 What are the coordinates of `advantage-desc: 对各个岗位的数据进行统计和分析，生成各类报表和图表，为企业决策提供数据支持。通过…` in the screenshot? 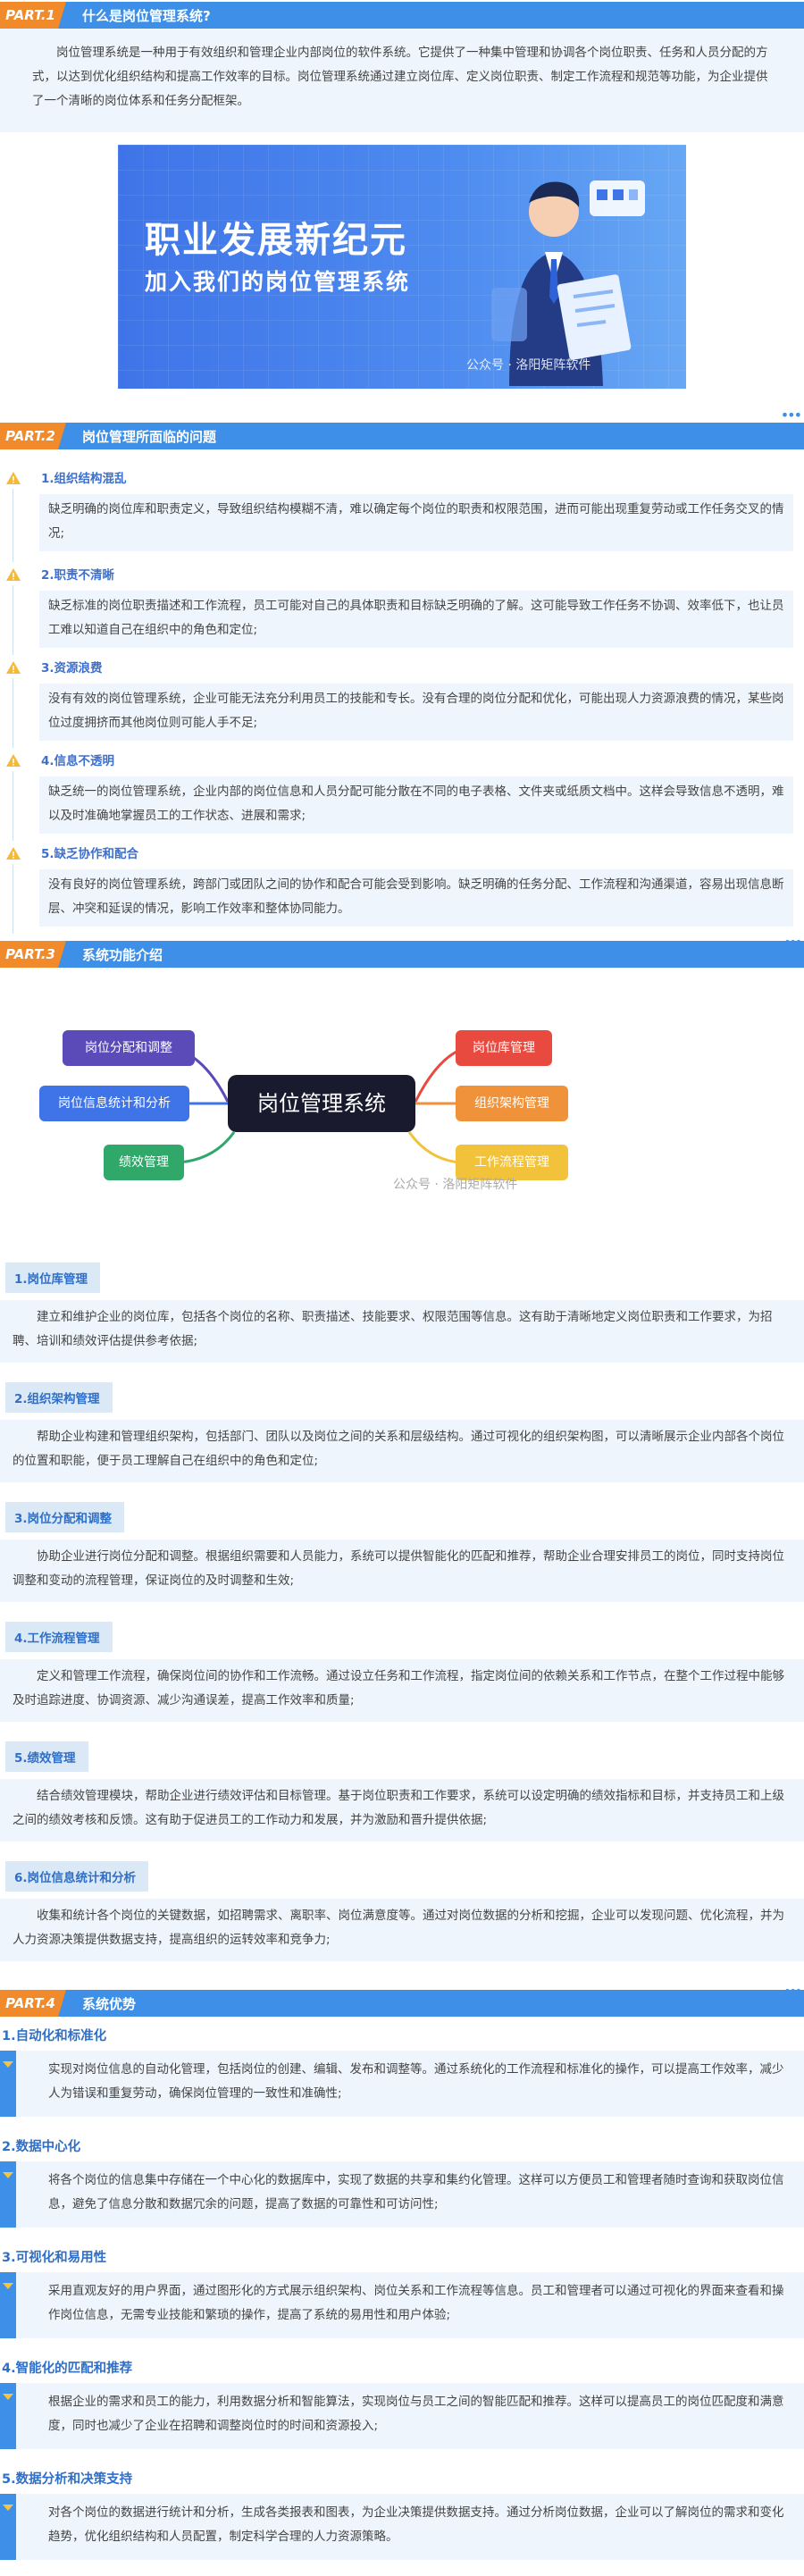 It's located at (416, 2524).